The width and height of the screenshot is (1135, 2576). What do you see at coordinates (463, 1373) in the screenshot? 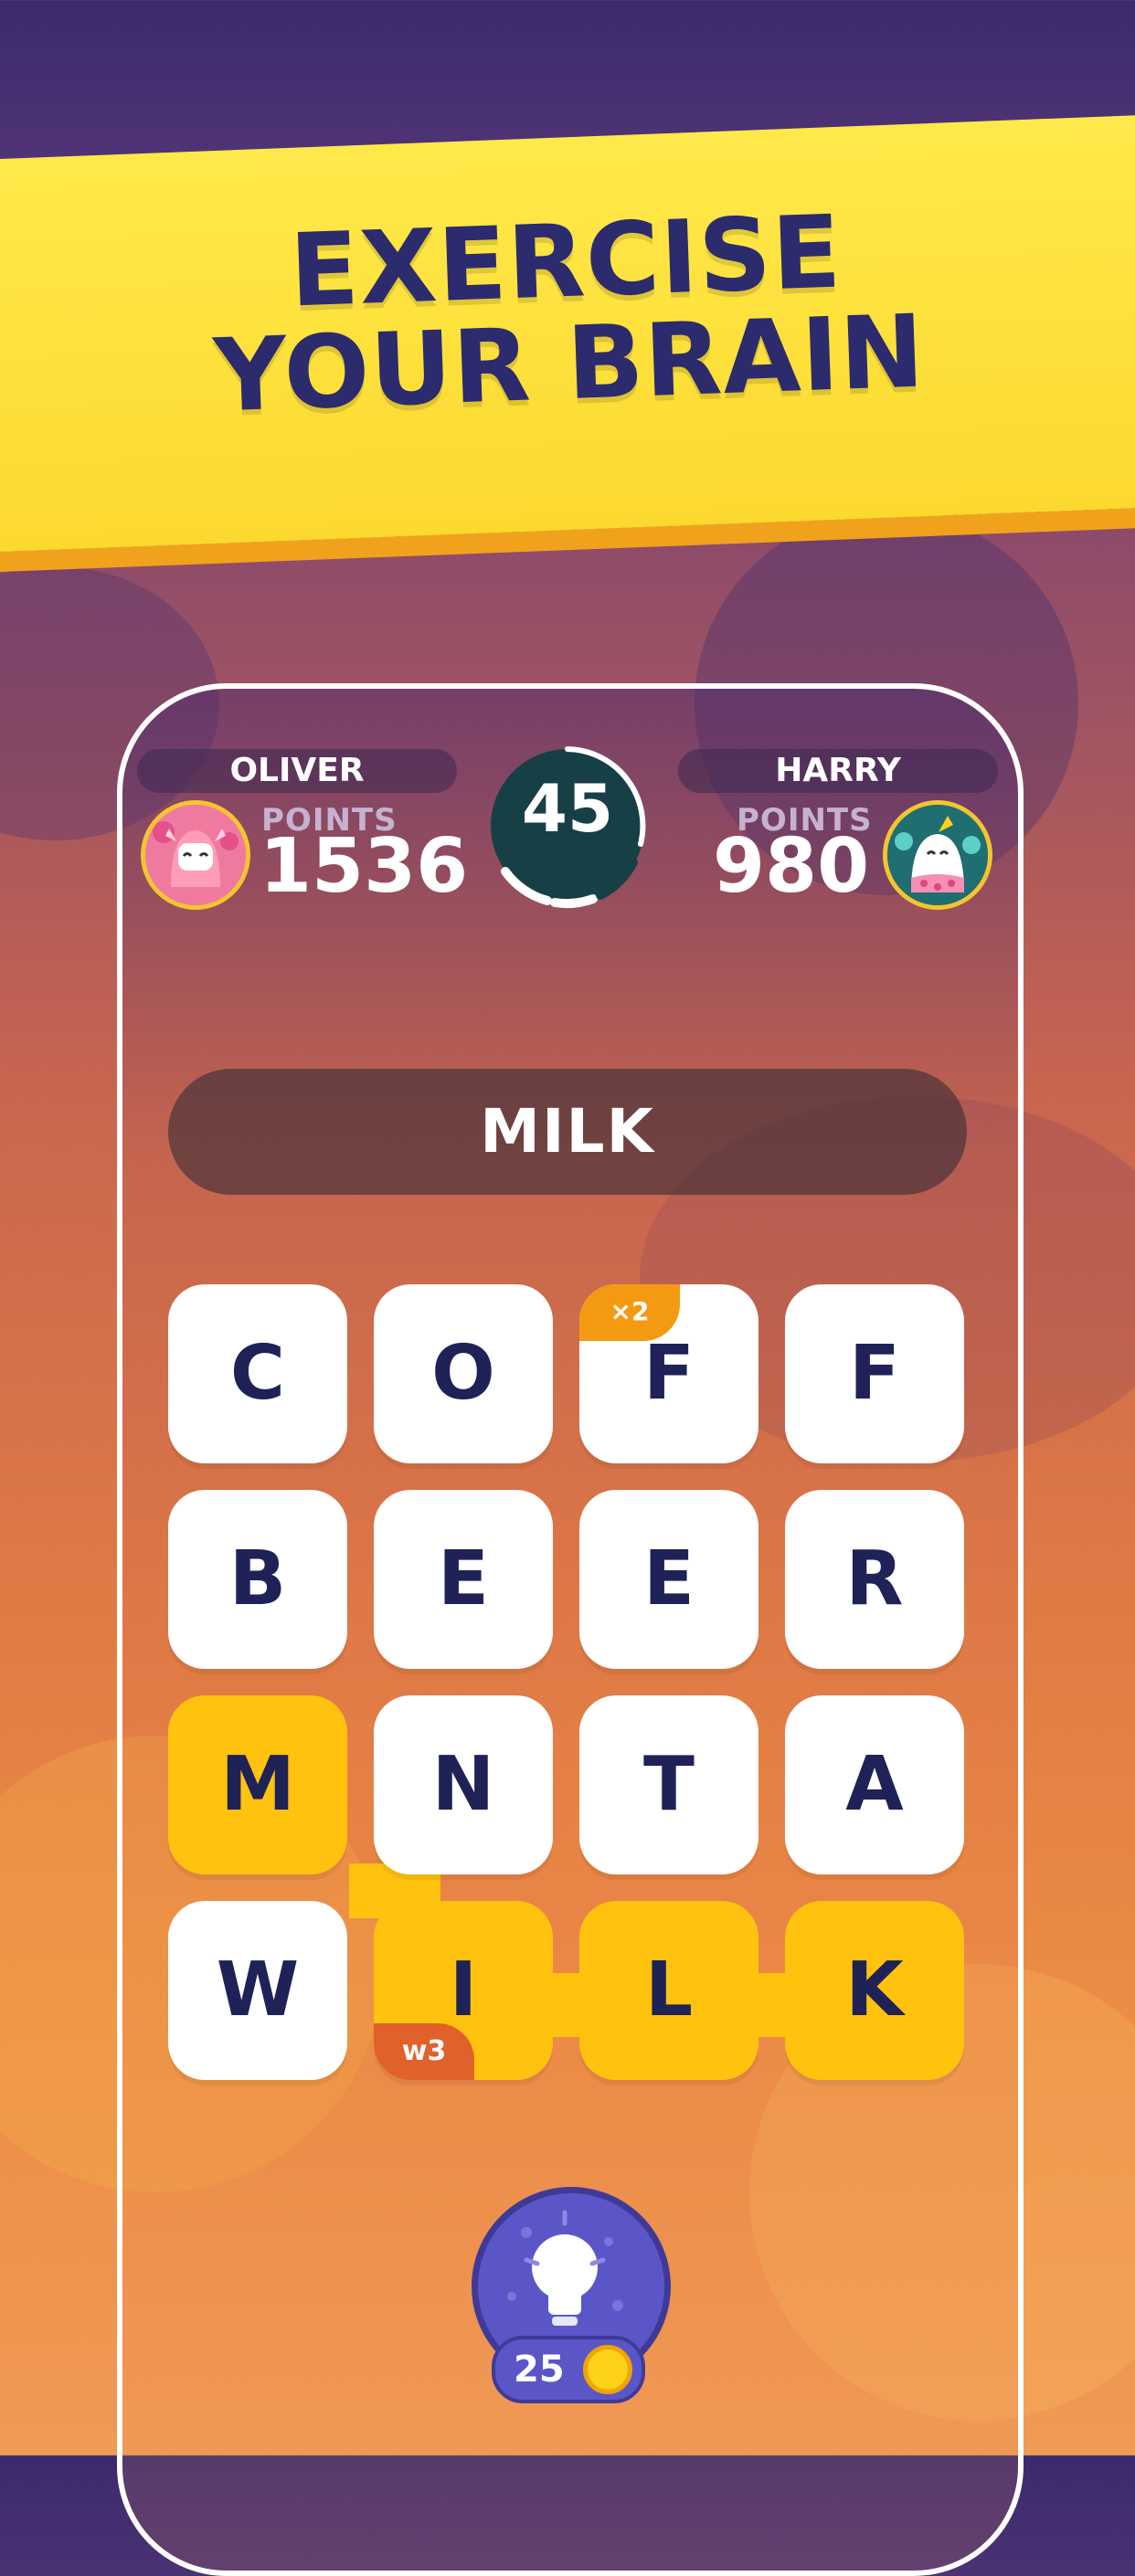
I see `letter-tile: O` at bounding box center [463, 1373].